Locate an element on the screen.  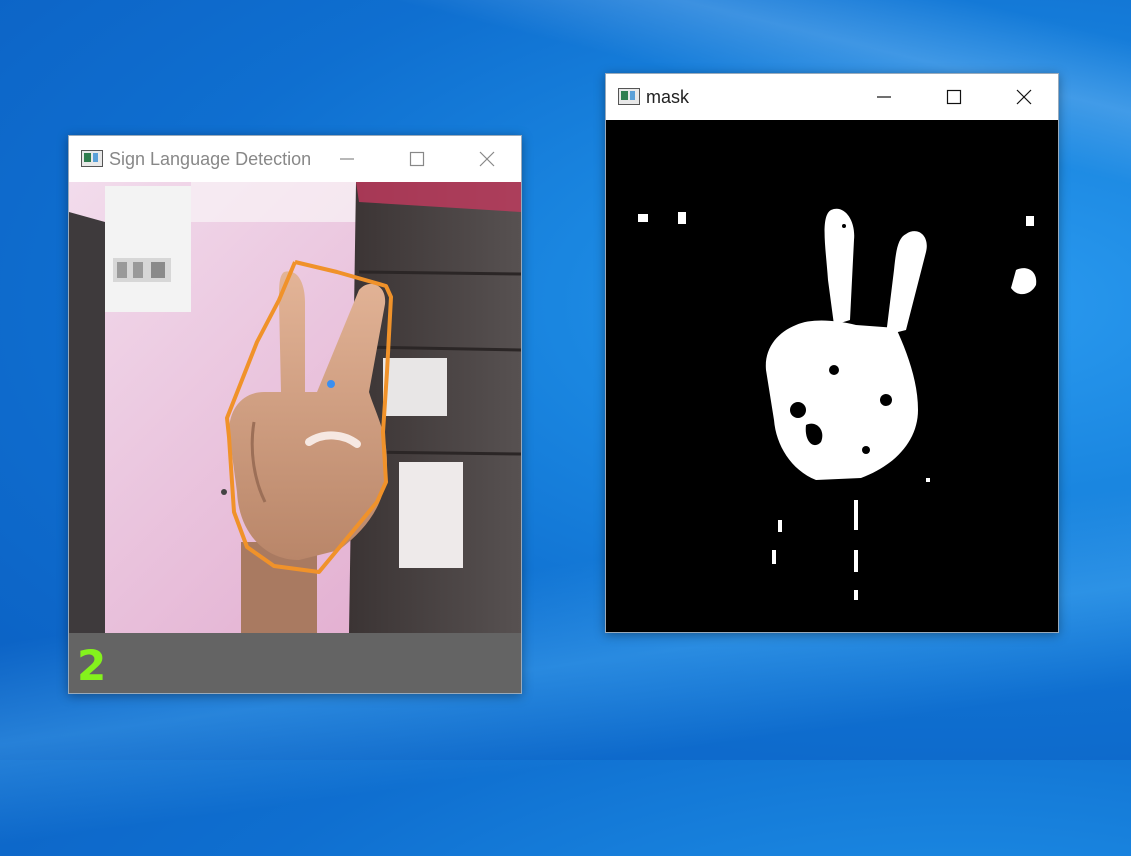
detection-titlebar: Sign Language Detection is located at coordinates (295, 159).